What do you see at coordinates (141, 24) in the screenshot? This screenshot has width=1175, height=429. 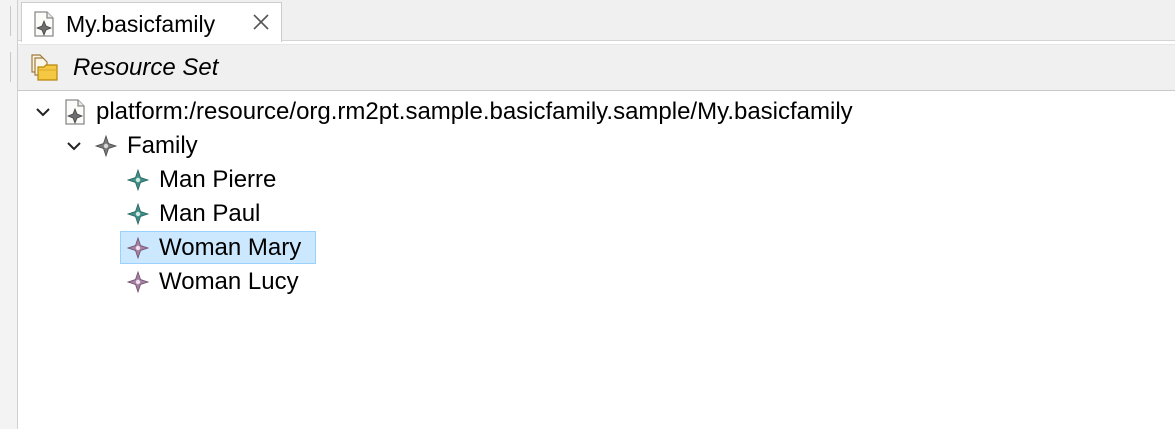 I see `tab-title: My.basicfamily` at bounding box center [141, 24].